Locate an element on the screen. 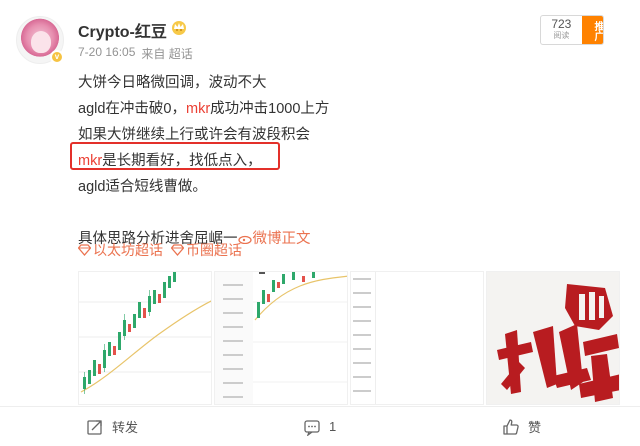  topic-list: 以太坊超话 币圈超话 is located at coordinates (160, 250).